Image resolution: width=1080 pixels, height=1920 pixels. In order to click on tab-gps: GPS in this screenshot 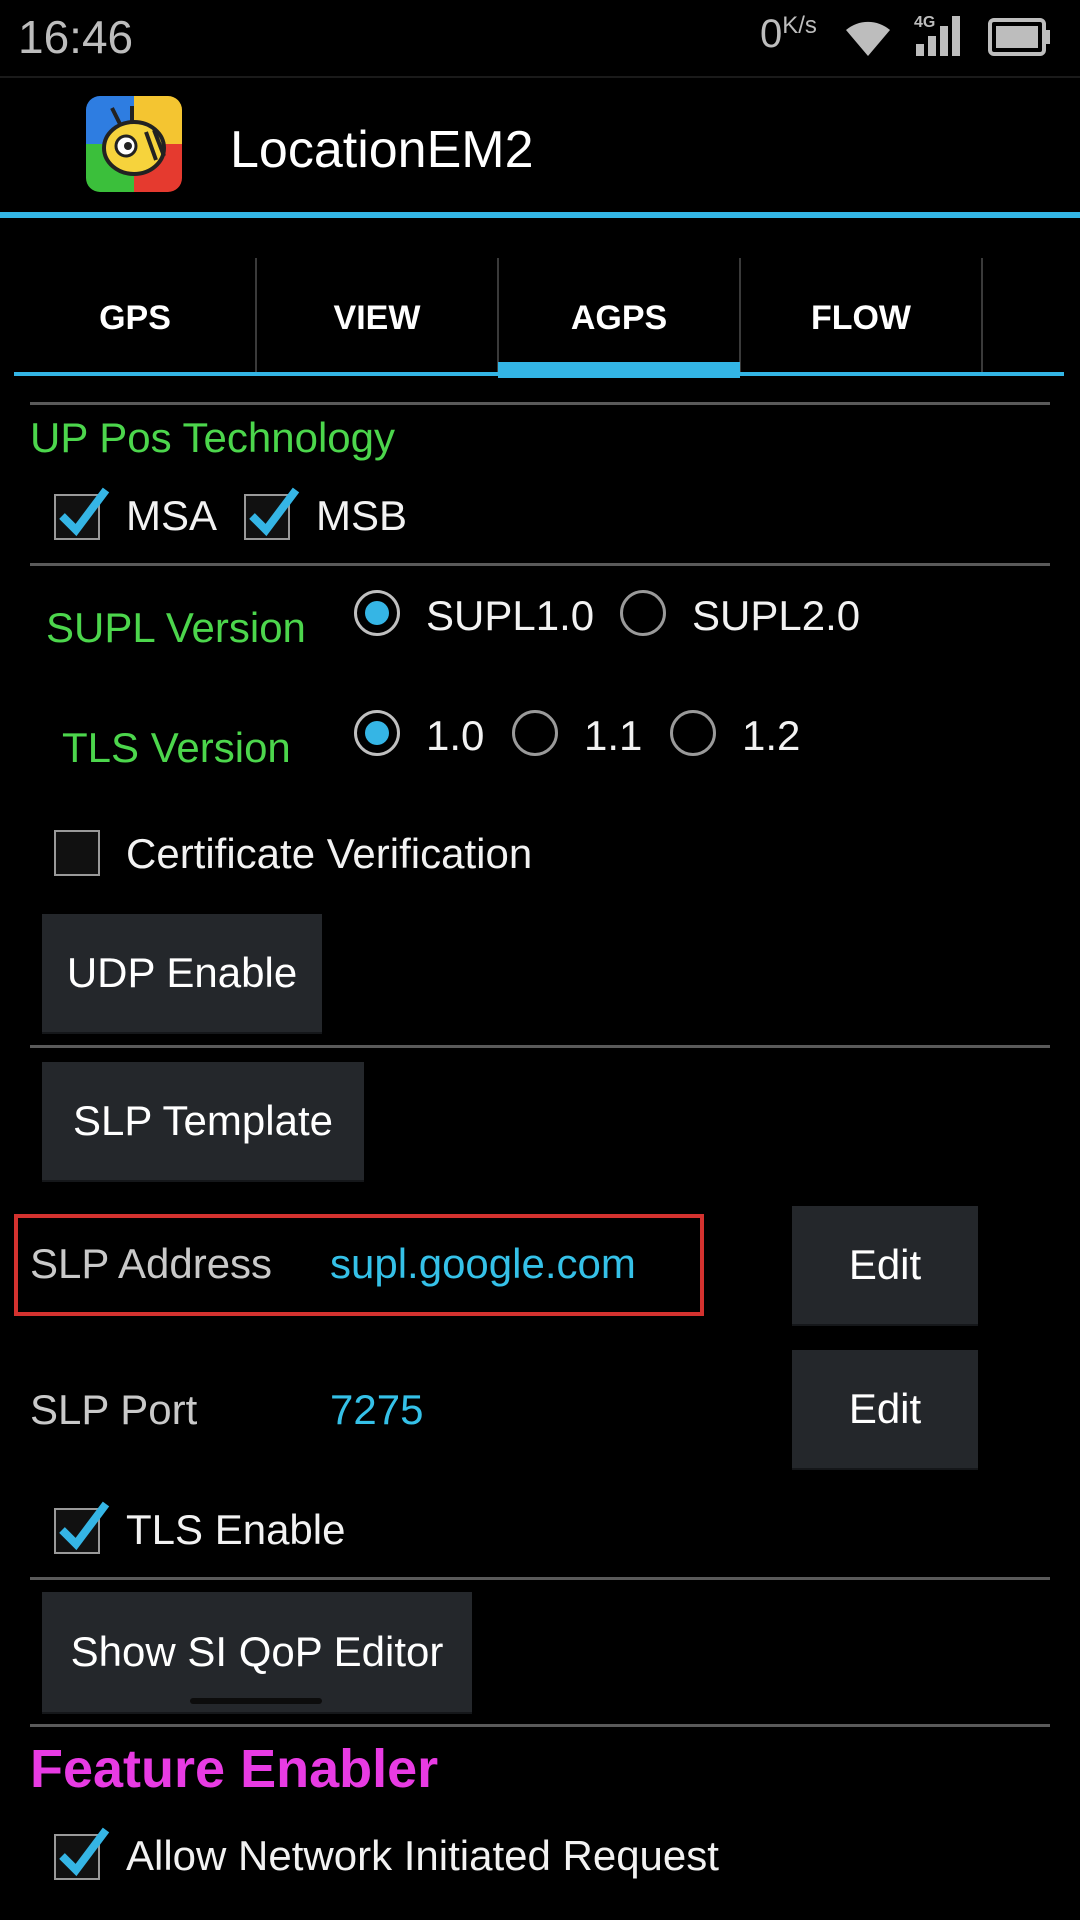, I will do `click(135, 318)`.